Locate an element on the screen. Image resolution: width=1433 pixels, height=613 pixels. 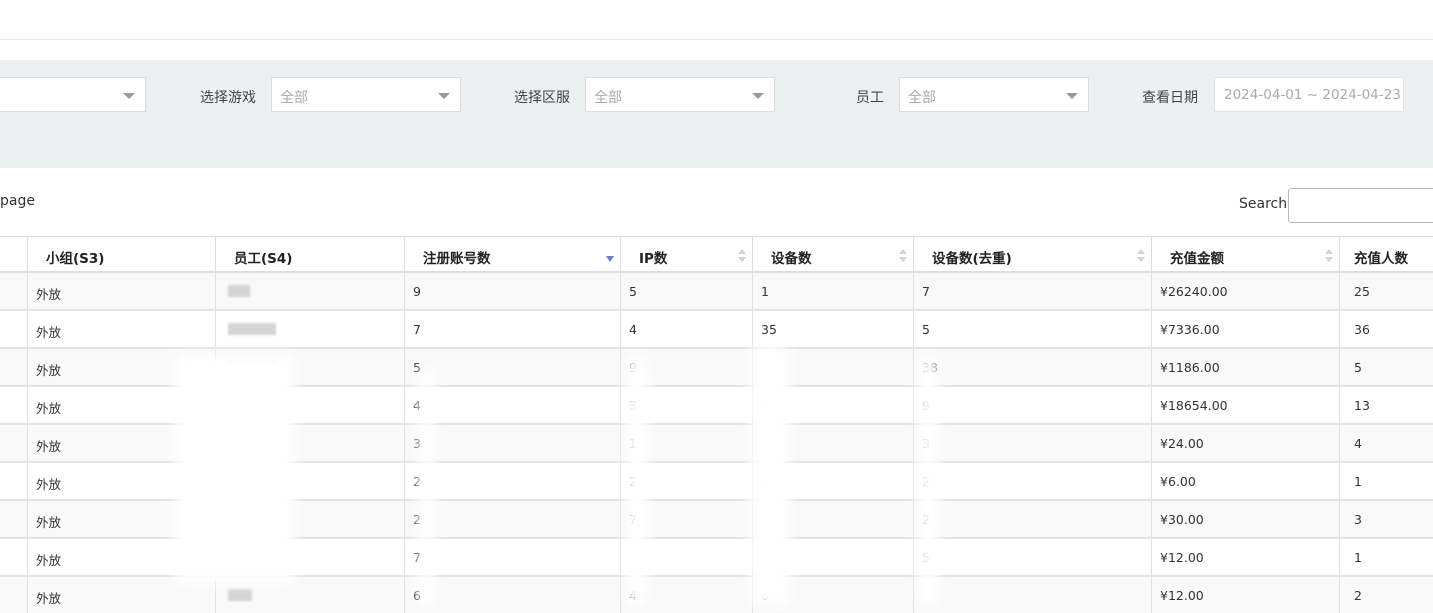
devices-unique-cell: 9 is located at coordinates (1033, 405).